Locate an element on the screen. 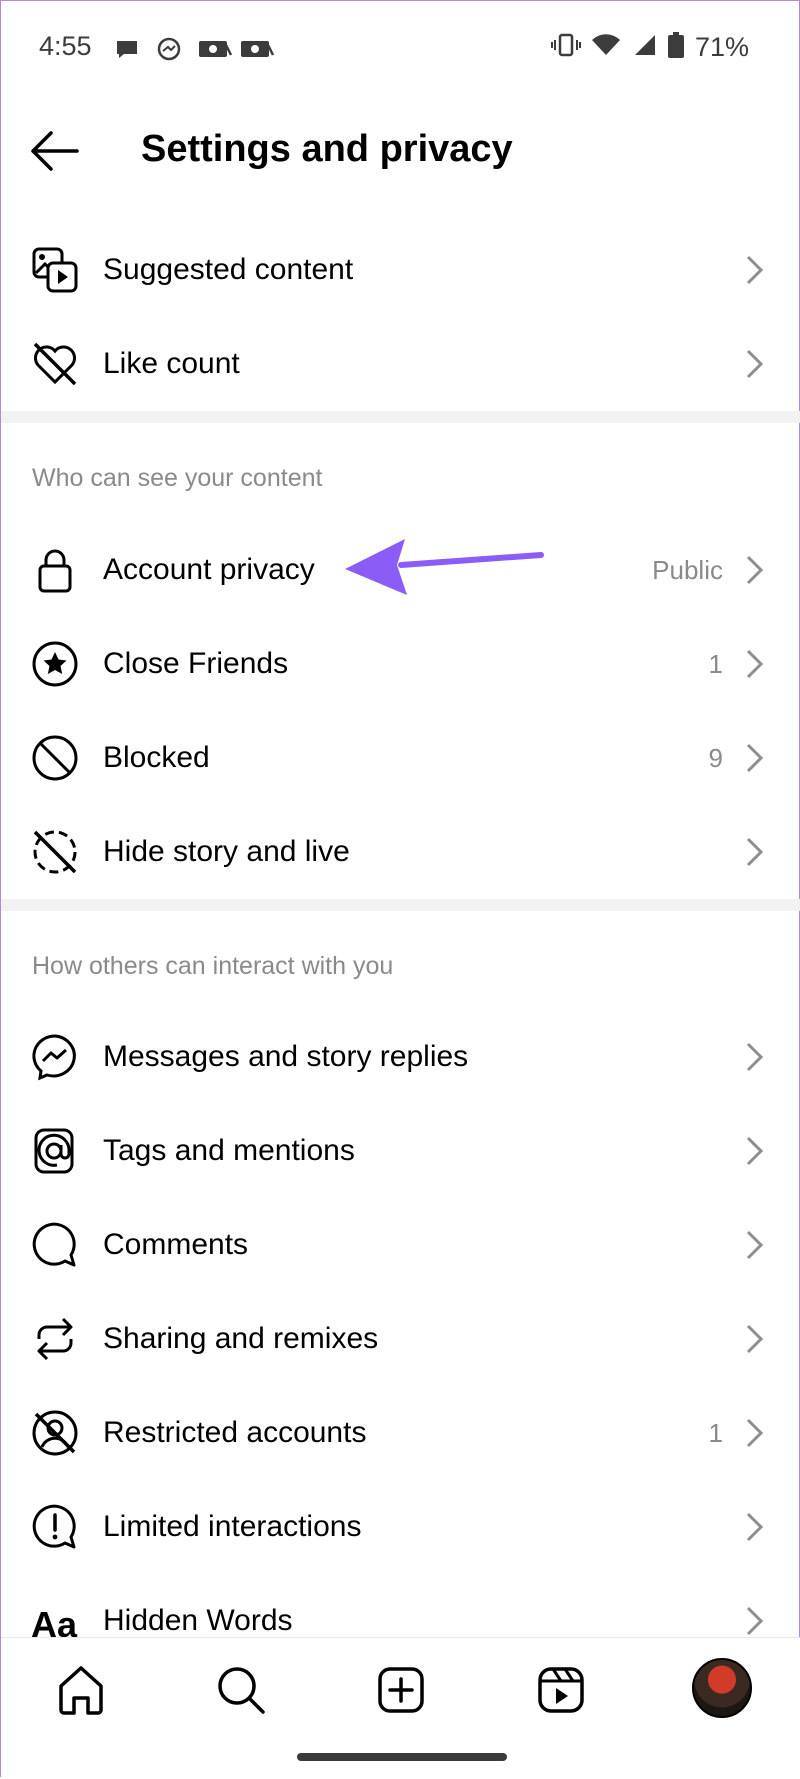  page-title: Settings and privacy is located at coordinates (327, 149).